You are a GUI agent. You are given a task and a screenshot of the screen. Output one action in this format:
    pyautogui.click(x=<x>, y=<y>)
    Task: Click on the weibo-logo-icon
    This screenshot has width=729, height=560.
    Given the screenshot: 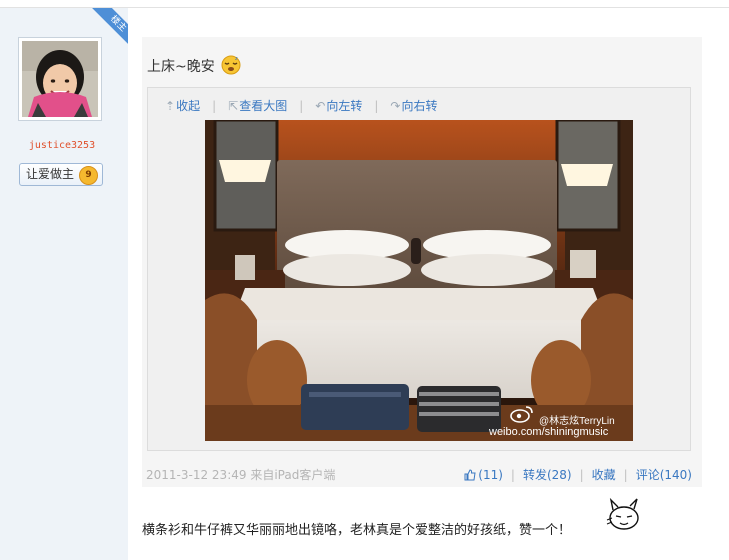 What is the action you would take?
    pyautogui.click(x=522, y=416)
    